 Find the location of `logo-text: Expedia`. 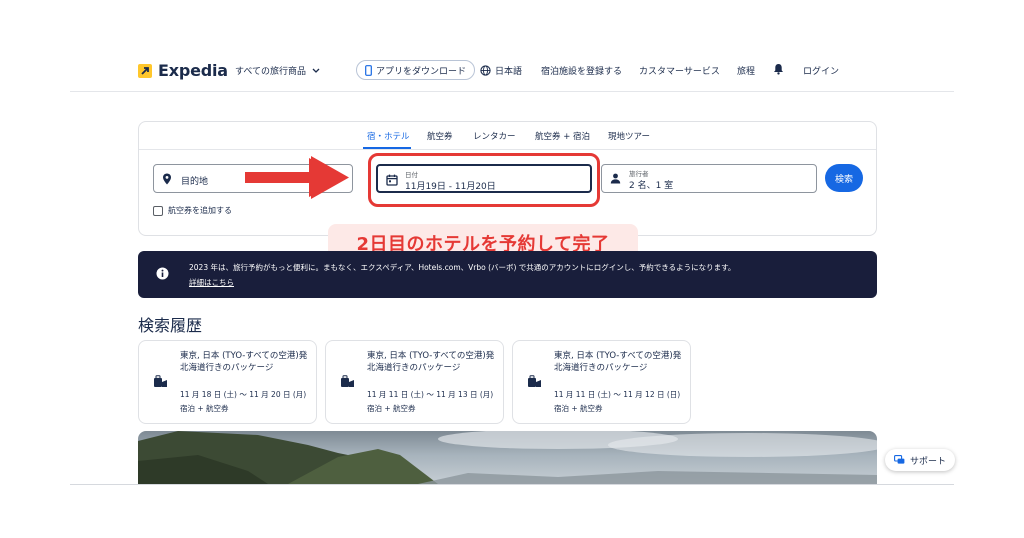

logo-text: Expedia is located at coordinates (193, 70).